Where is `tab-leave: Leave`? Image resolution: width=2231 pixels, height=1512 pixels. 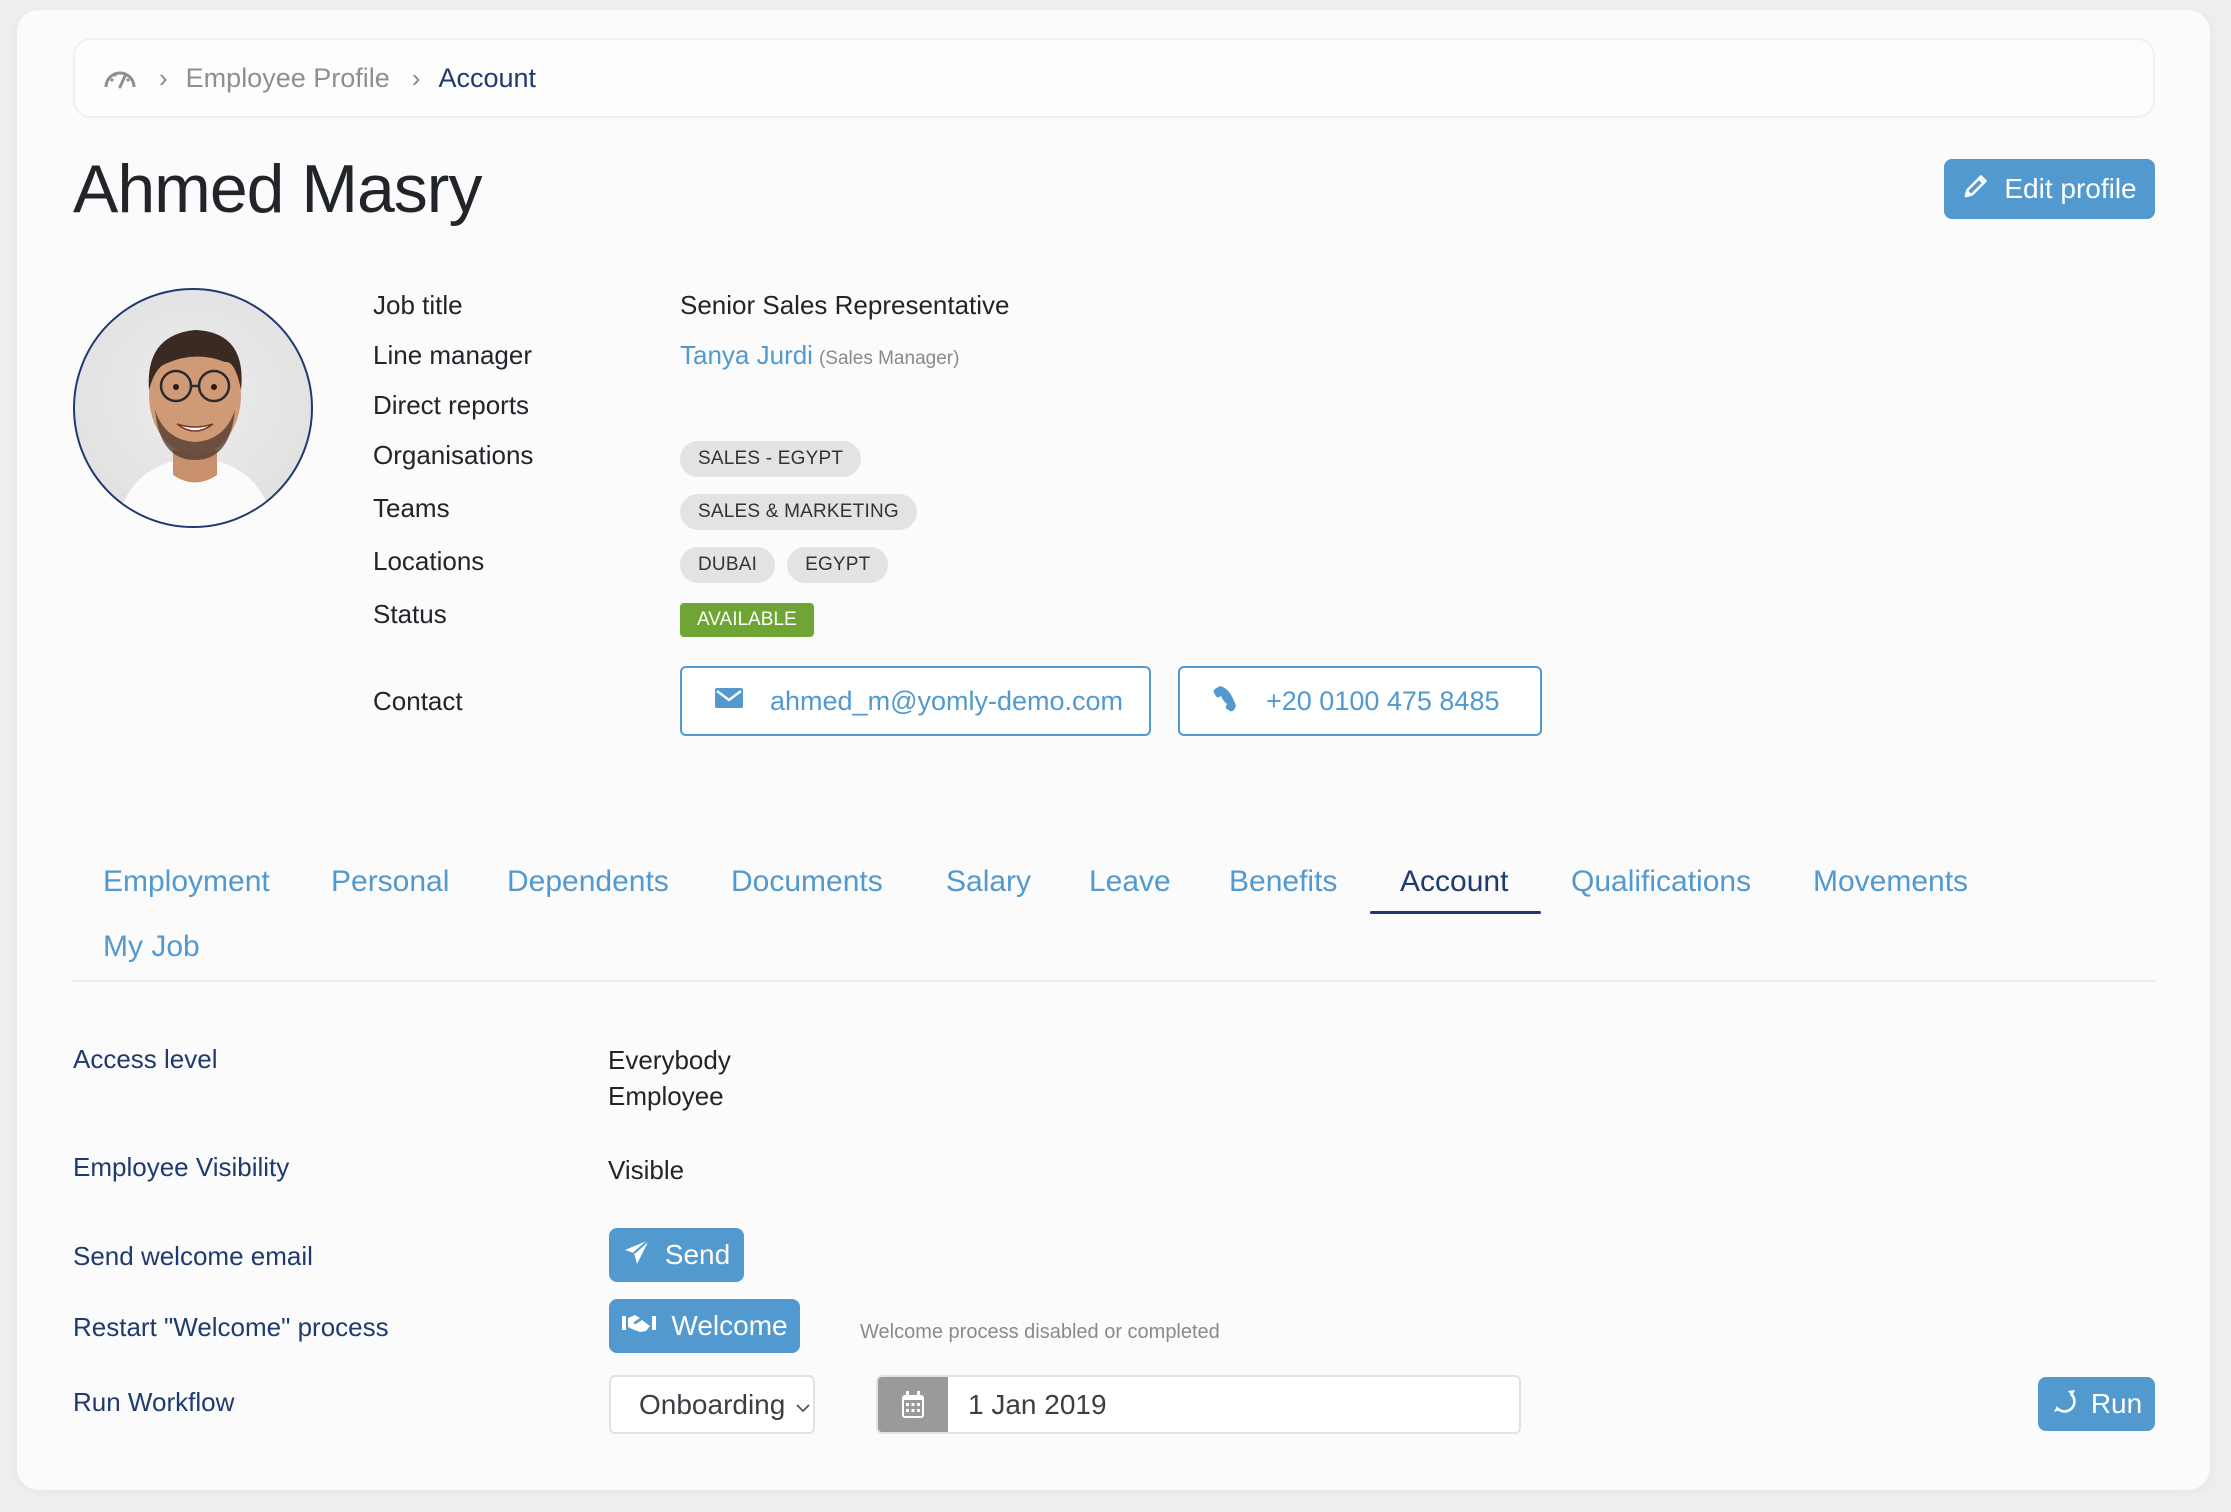
tab-leave: Leave is located at coordinates (1130, 882).